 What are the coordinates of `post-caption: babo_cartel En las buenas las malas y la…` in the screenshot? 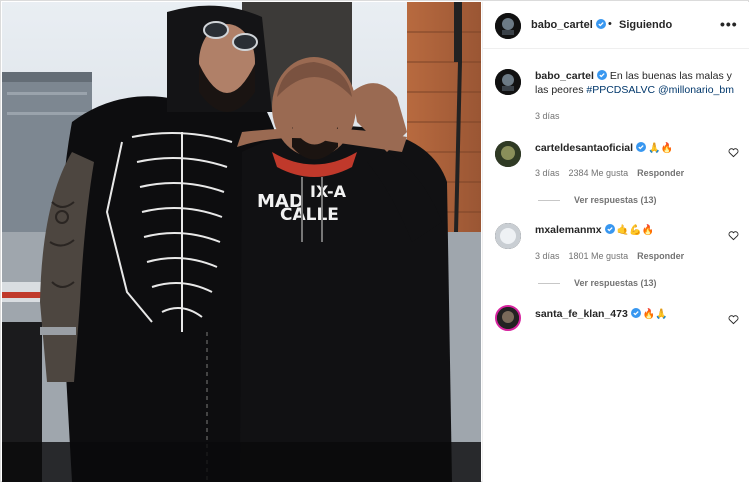 It's located at (640, 83).